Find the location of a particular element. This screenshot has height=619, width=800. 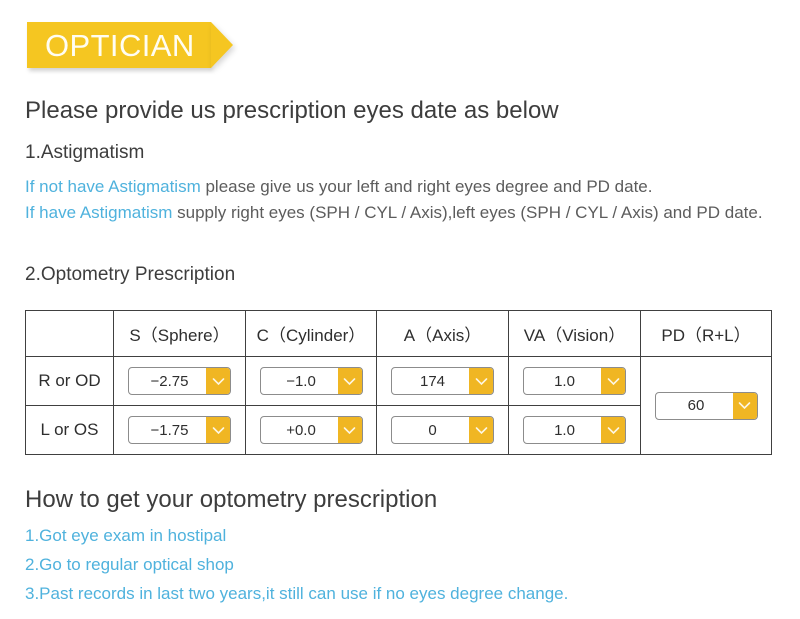

row-label-right-eye: R or OD is located at coordinates (69, 381).